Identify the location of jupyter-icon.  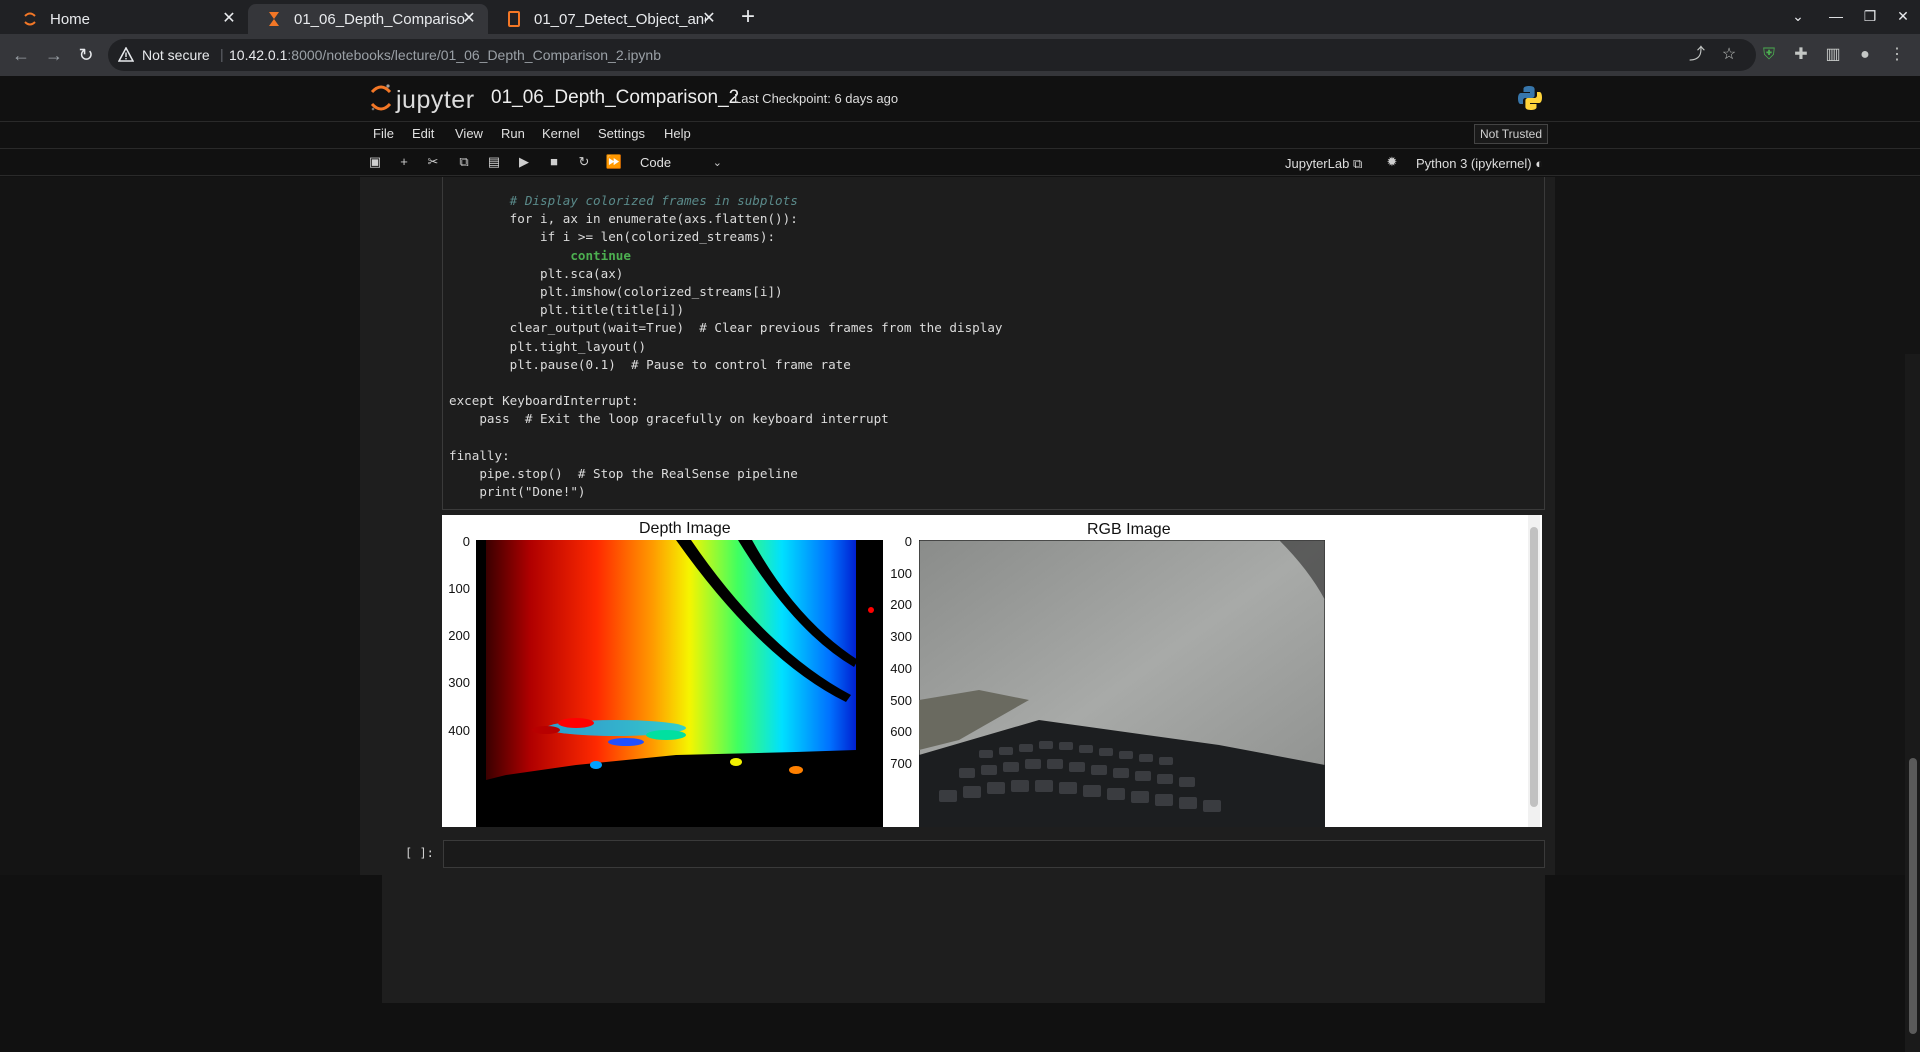
(30, 19).